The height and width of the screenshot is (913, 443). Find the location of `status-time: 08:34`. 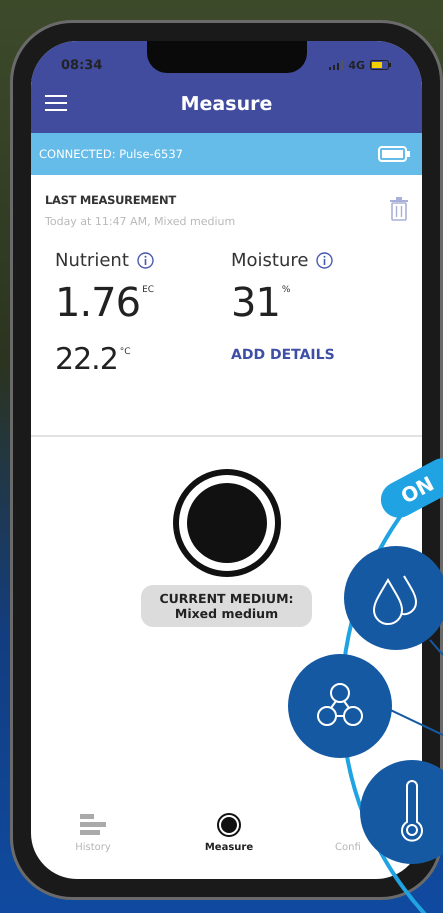

status-time: 08:34 is located at coordinates (81, 65).